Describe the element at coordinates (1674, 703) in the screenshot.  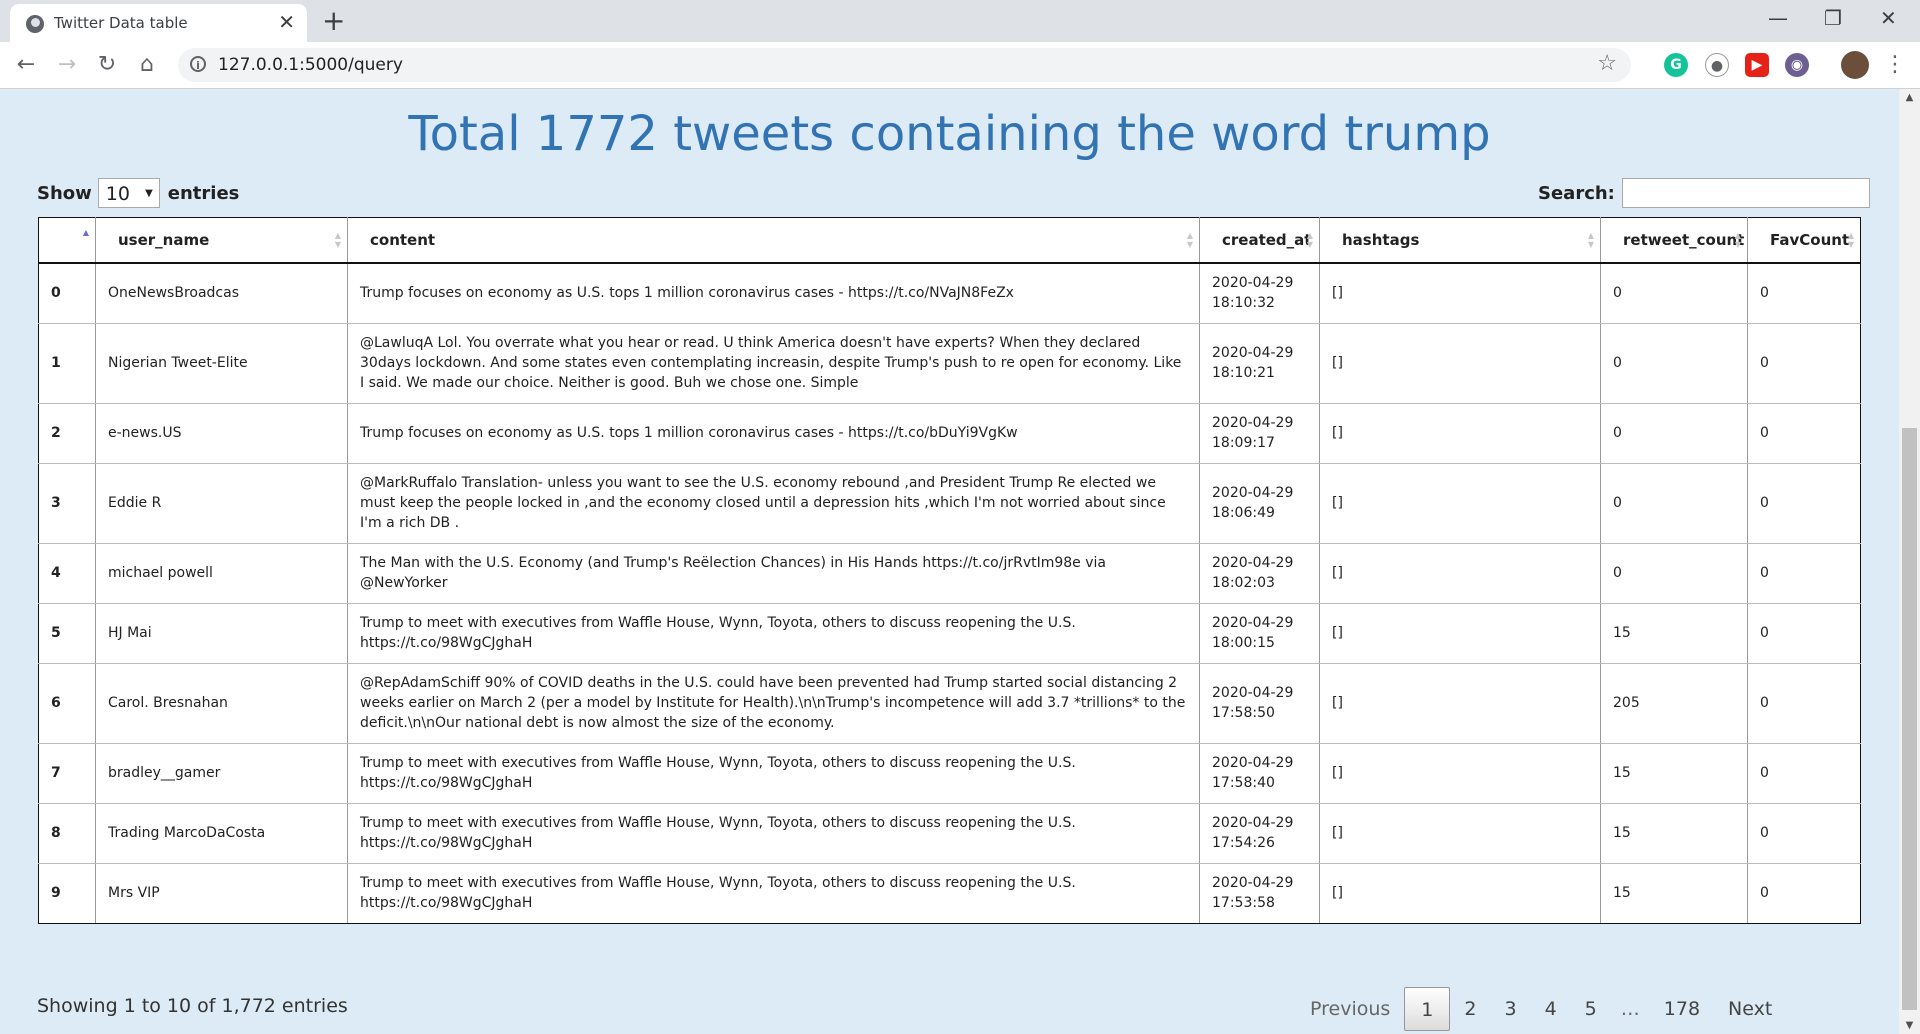
I see `retweet-count-cell: 205` at that location.